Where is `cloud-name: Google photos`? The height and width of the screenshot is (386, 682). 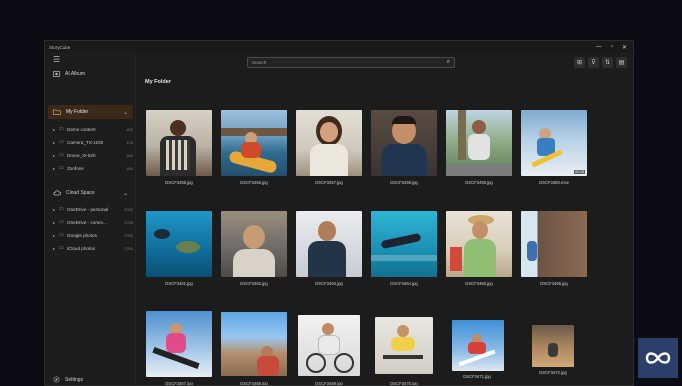 cloud-name: Google photos is located at coordinates (82, 235).